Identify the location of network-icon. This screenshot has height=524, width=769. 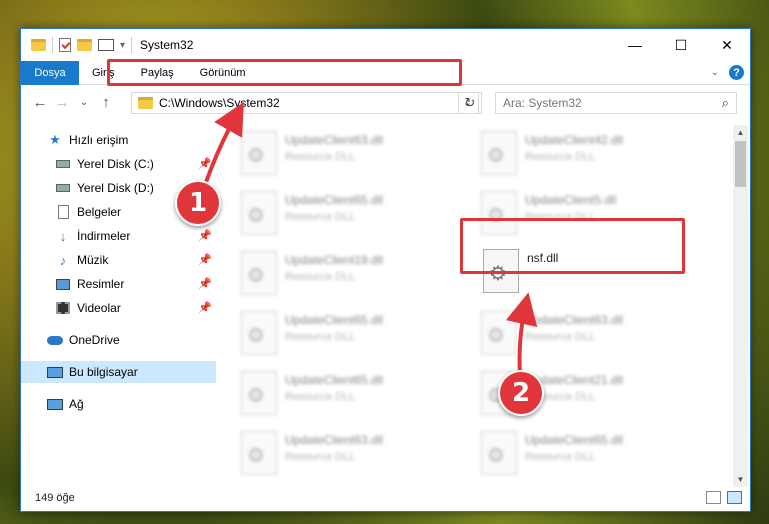
(55, 404).